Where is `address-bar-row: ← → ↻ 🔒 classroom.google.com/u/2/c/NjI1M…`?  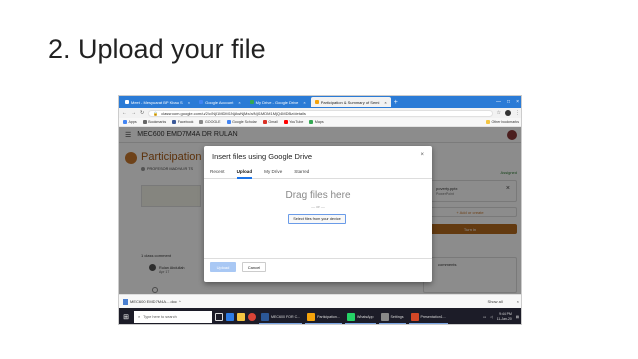 address-bar-row: ← → ↻ 🔒 classroom.google.com/u/2/c/NjI1M… is located at coordinates (320, 113).